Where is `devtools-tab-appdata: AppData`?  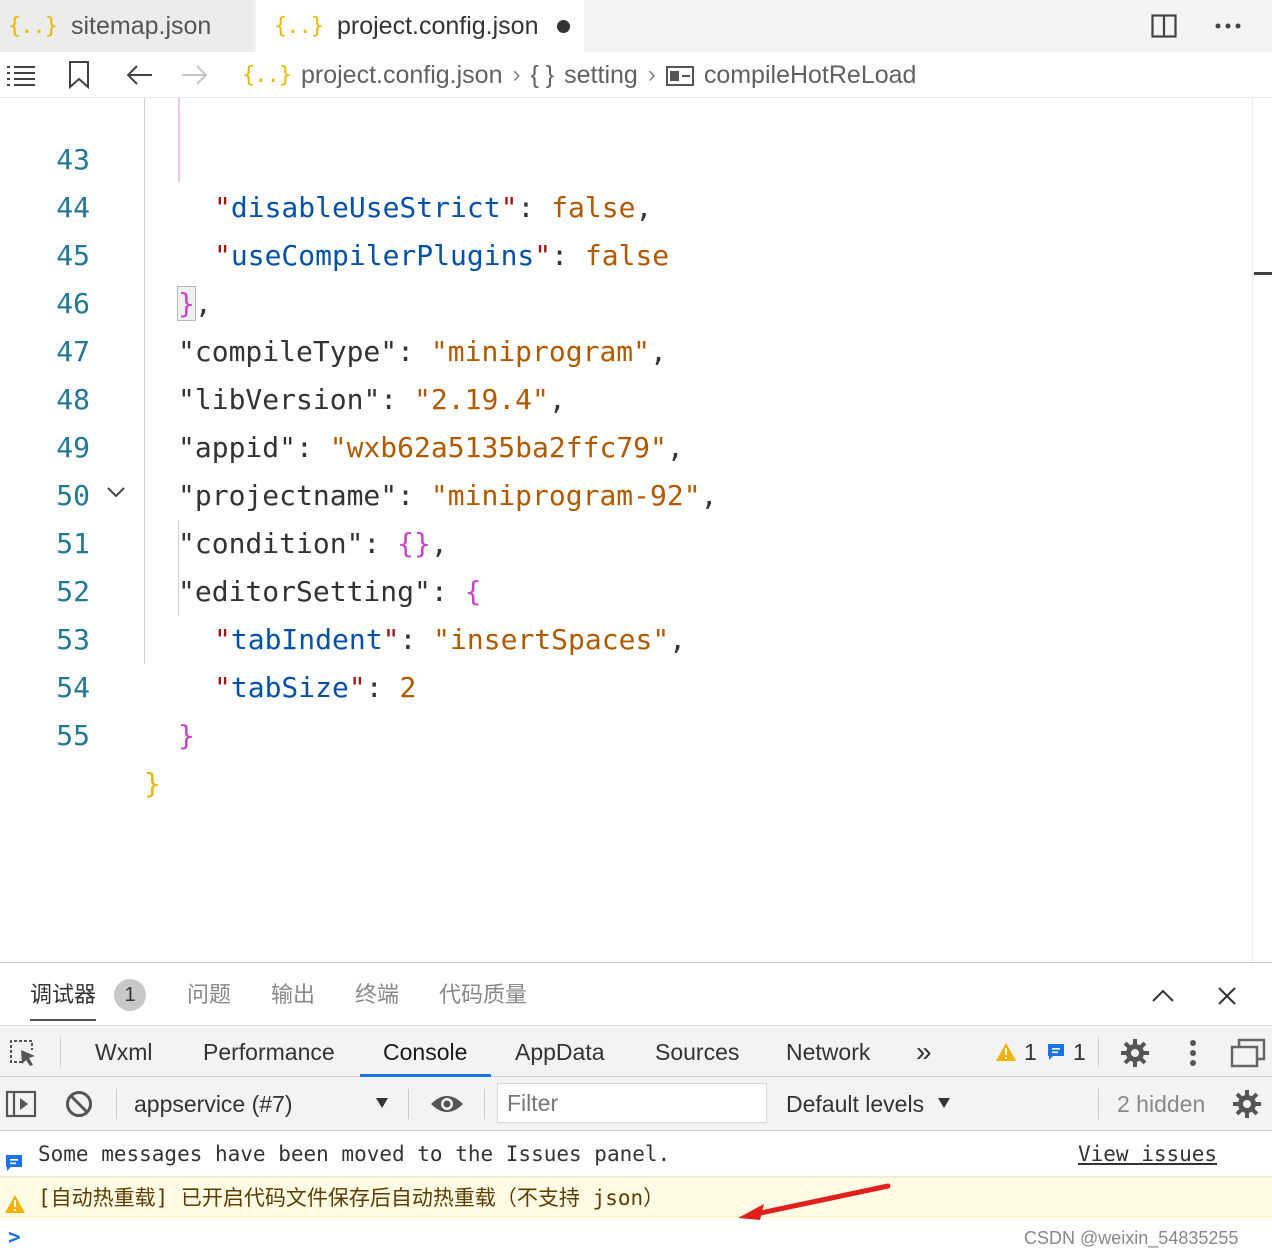 devtools-tab-appdata: AppData is located at coordinates (560, 1052).